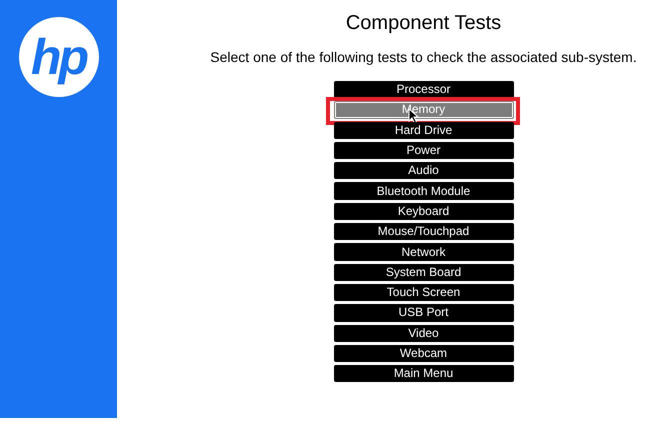  Describe the element at coordinates (424, 89) in the screenshot. I see `test-button: Processor` at that location.